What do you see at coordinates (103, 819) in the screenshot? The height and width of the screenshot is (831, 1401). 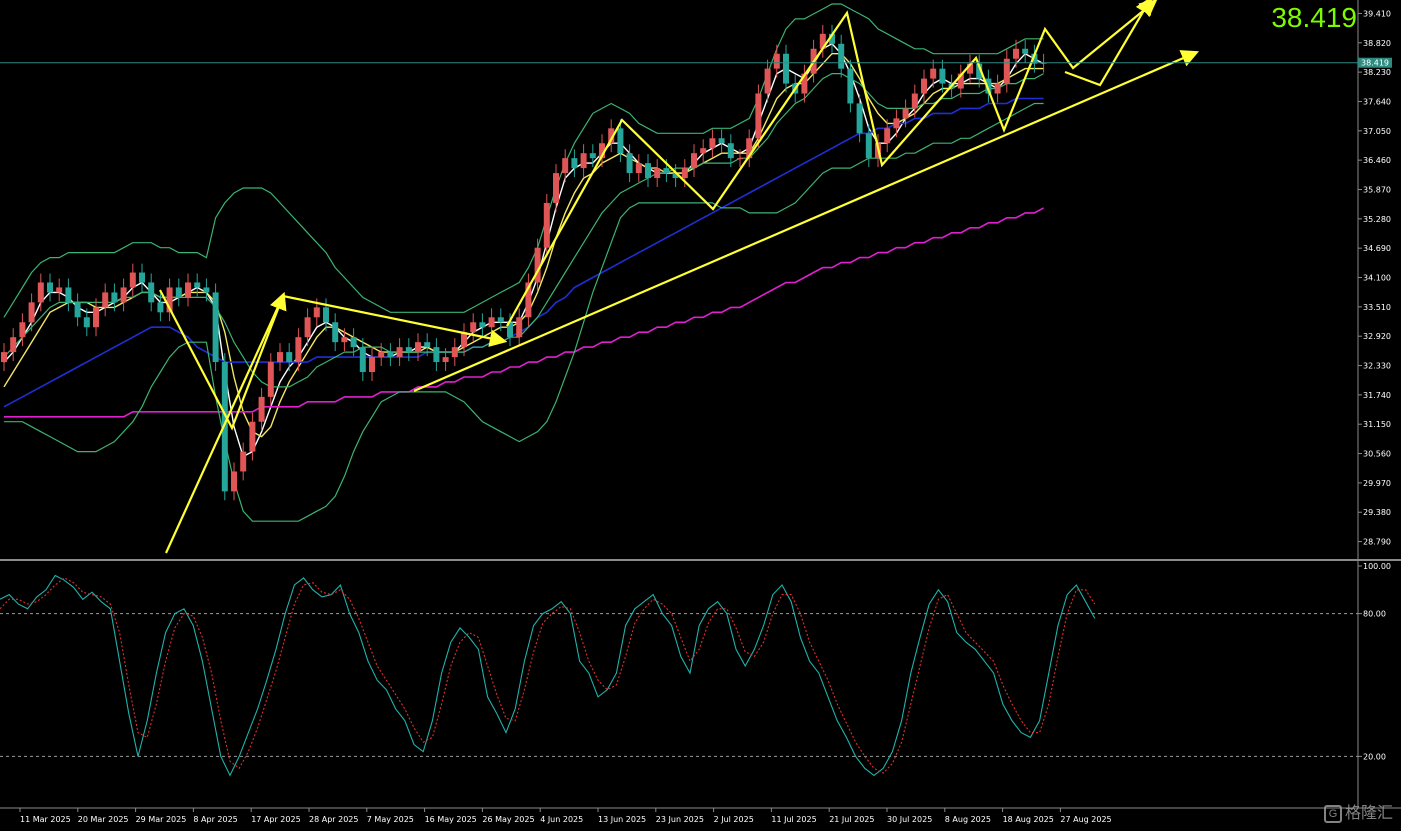 I see `date-tick-label: 20 Mar 2025` at bounding box center [103, 819].